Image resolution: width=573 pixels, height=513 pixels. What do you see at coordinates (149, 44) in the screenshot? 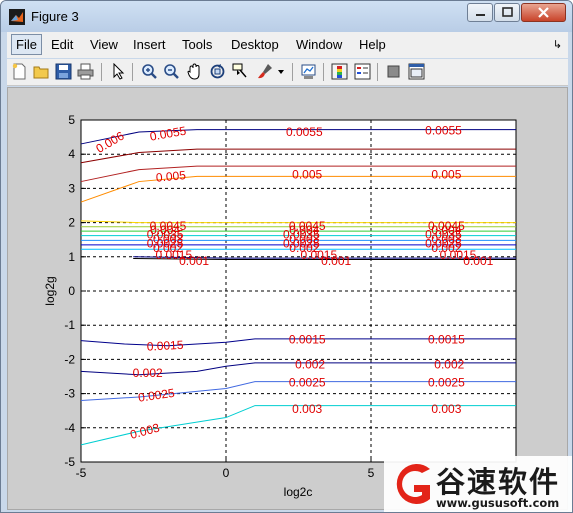
I see `menu-insert: Insert` at bounding box center [149, 44].